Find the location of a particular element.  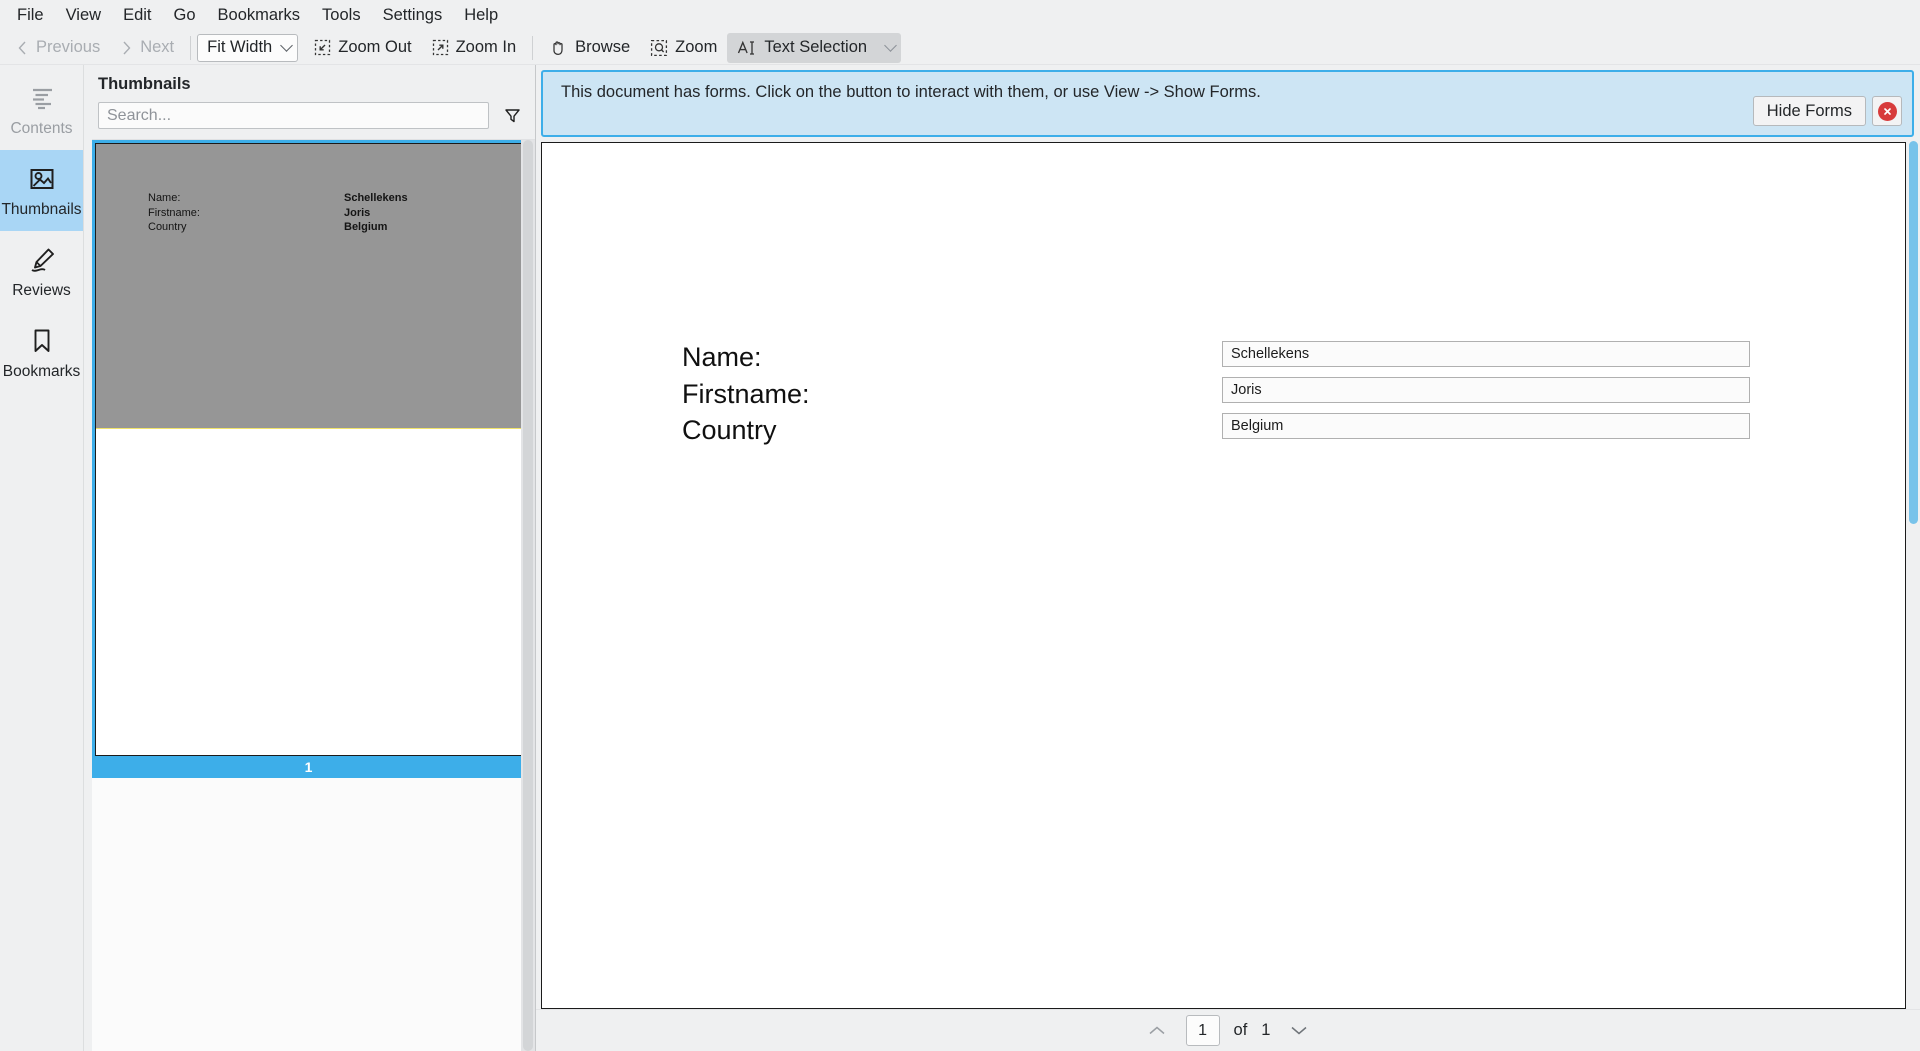

filter-button is located at coordinates (512, 116).